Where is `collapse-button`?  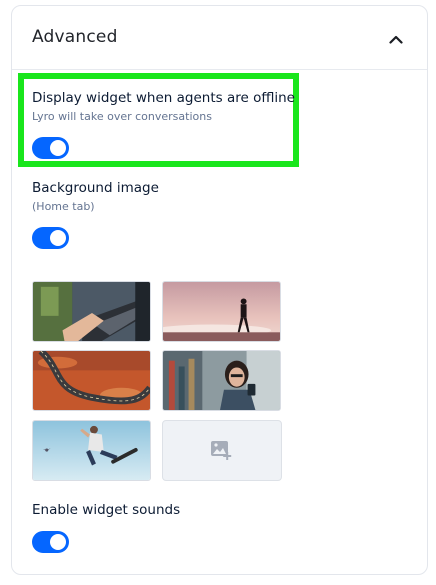
collapse-button is located at coordinates (396, 39).